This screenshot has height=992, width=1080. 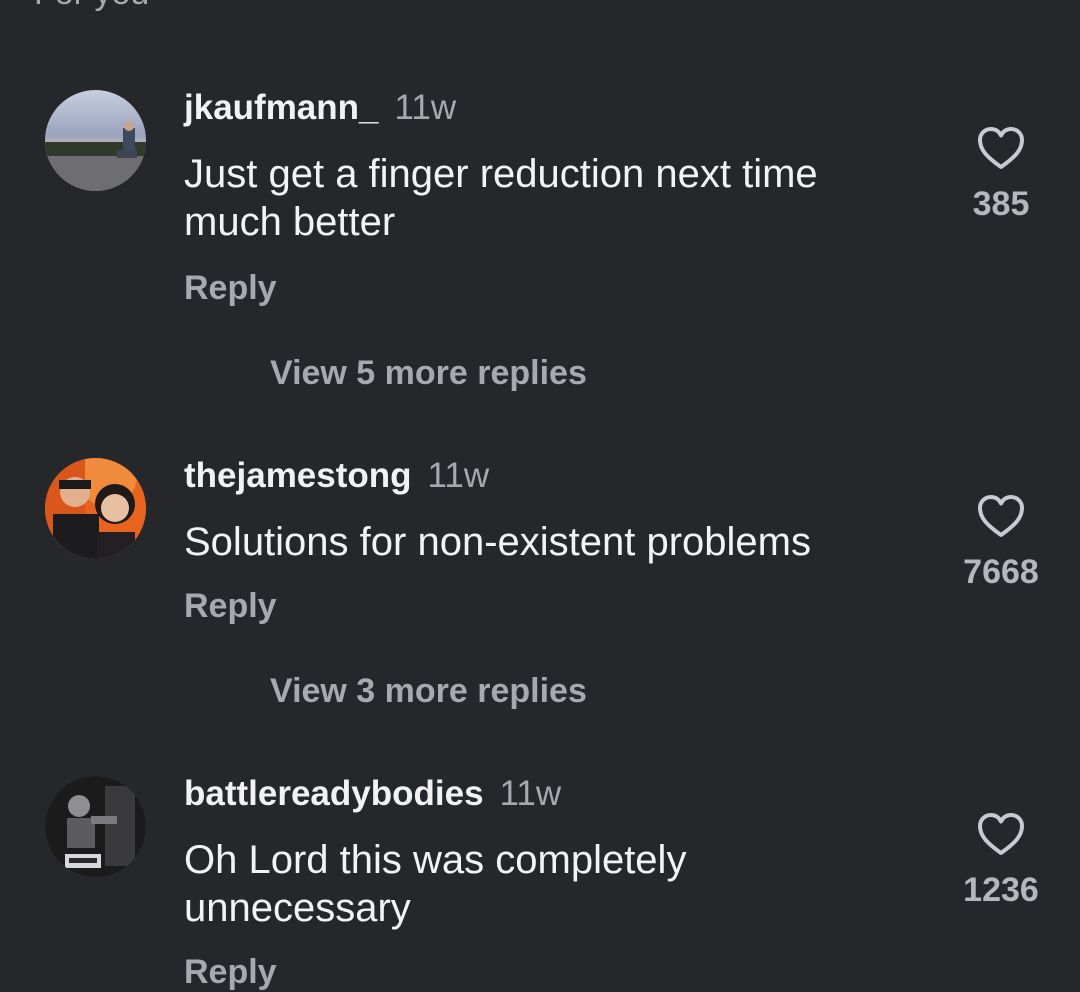 I want to click on header-partial-label: For you, so click(x=91, y=5).